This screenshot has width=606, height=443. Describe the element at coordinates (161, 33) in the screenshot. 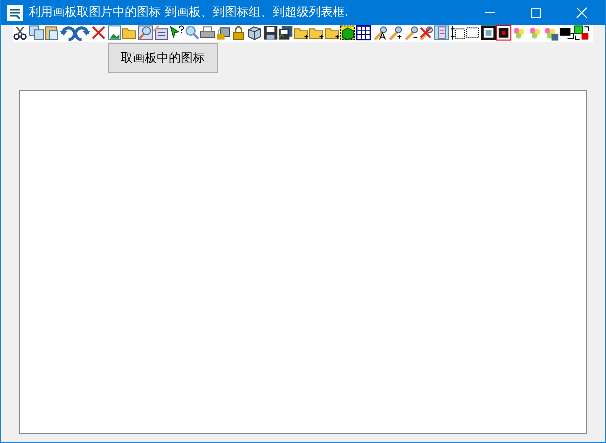

I see `properties-icon` at that location.